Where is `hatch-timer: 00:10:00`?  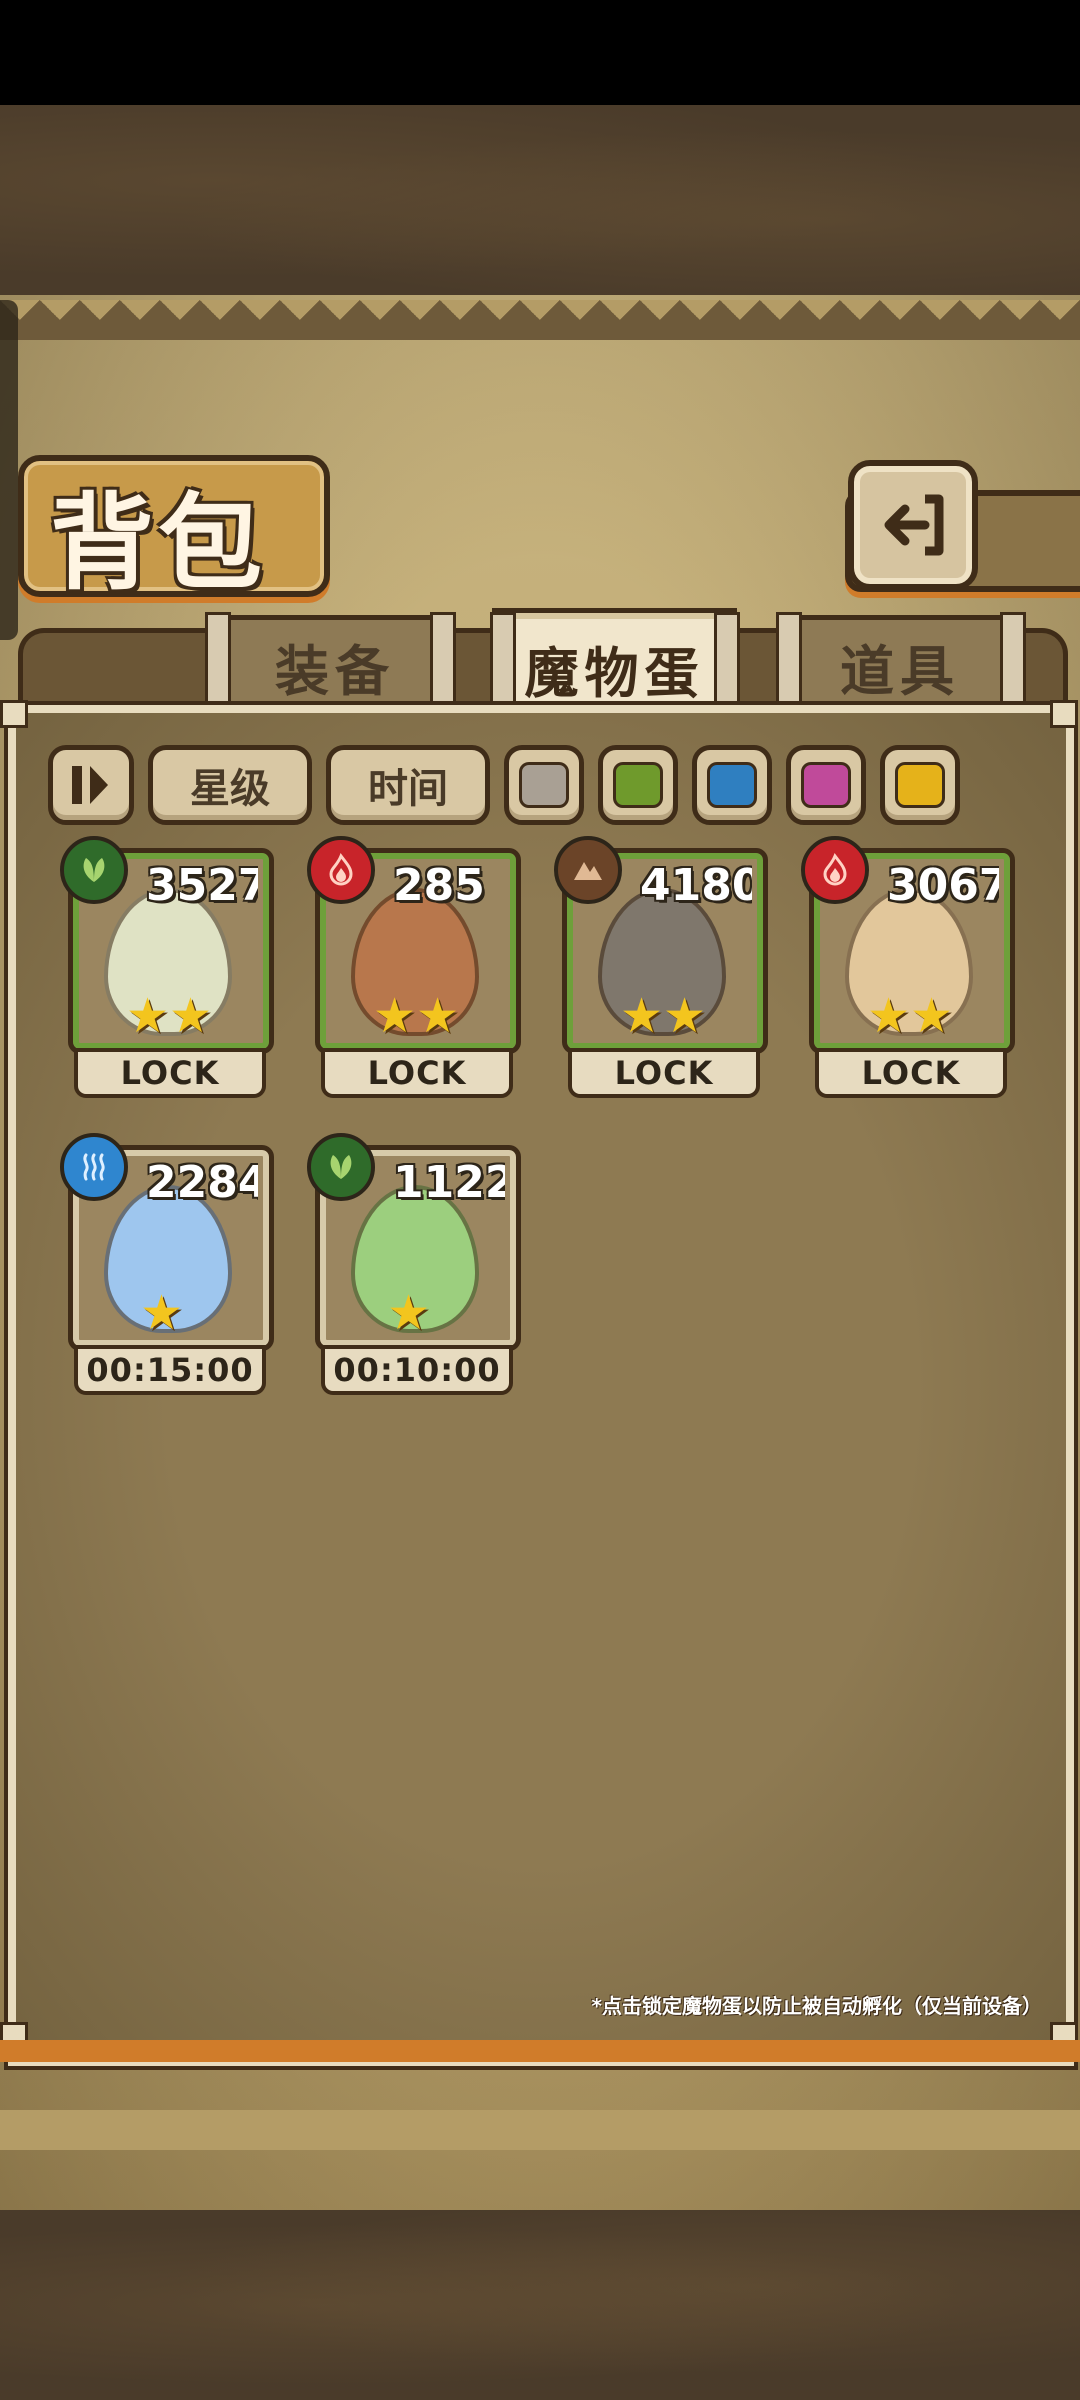
hatch-timer: 00:10:00 is located at coordinates (417, 1370).